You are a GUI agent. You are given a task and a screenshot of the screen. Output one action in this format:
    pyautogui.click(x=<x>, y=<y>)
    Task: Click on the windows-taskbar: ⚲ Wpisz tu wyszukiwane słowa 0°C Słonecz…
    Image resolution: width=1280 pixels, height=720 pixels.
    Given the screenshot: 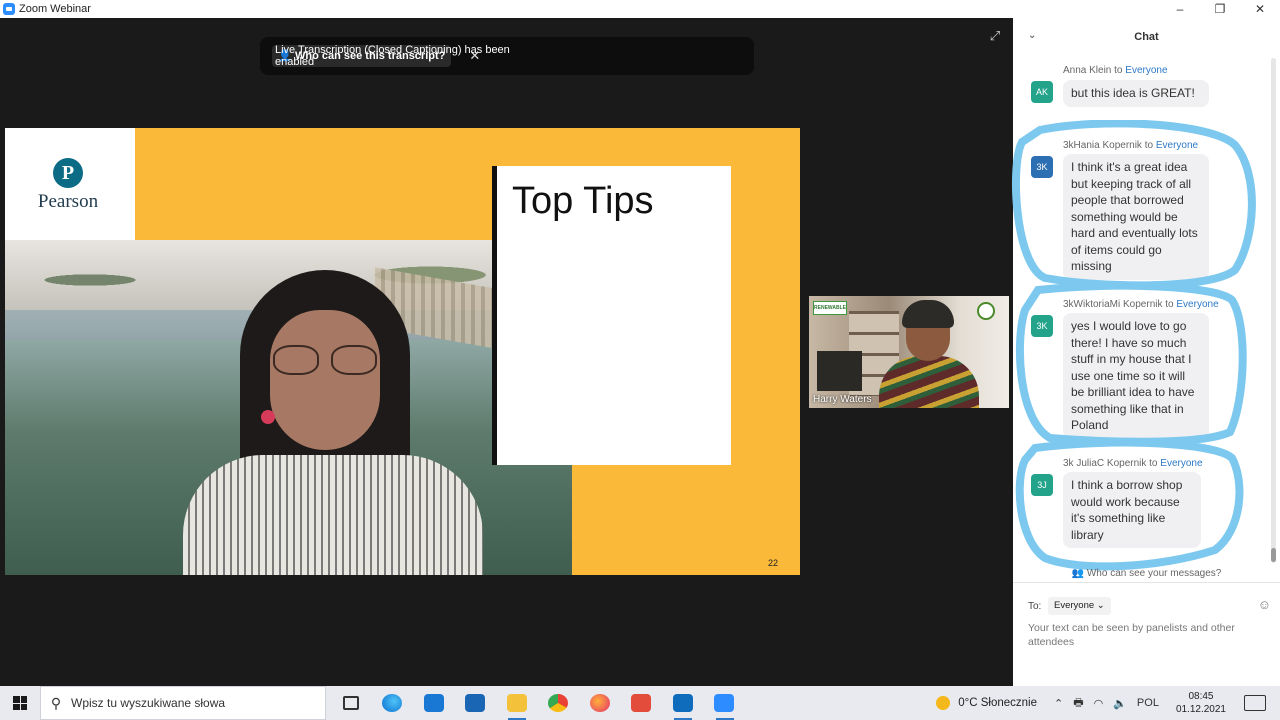 What is the action you would take?
    pyautogui.click(x=640, y=703)
    